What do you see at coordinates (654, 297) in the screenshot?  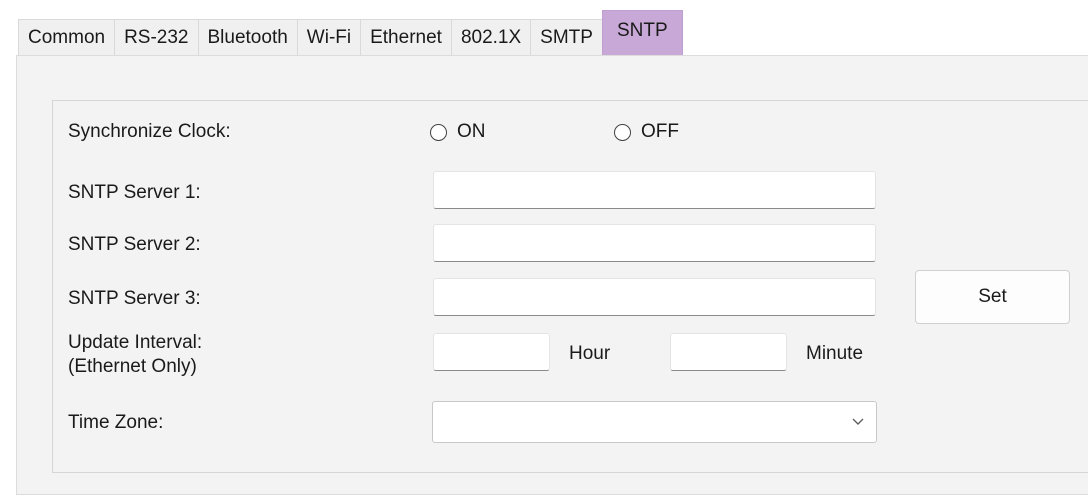 I see `sntp-server-3-input` at bounding box center [654, 297].